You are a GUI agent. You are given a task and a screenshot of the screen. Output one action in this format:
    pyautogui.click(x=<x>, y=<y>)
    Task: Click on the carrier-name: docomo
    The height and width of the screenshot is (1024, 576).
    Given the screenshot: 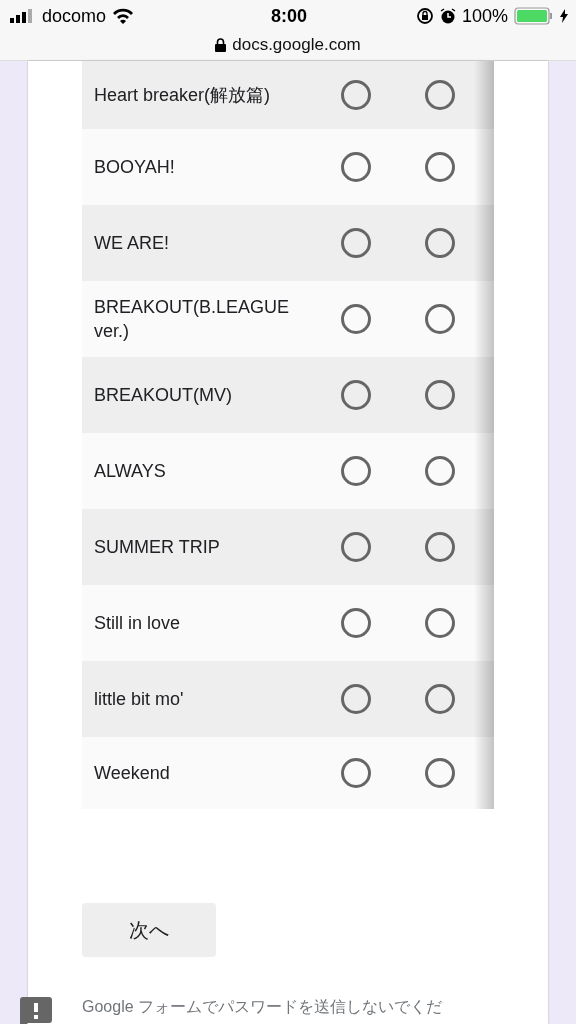 What is the action you would take?
    pyautogui.click(x=74, y=16)
    